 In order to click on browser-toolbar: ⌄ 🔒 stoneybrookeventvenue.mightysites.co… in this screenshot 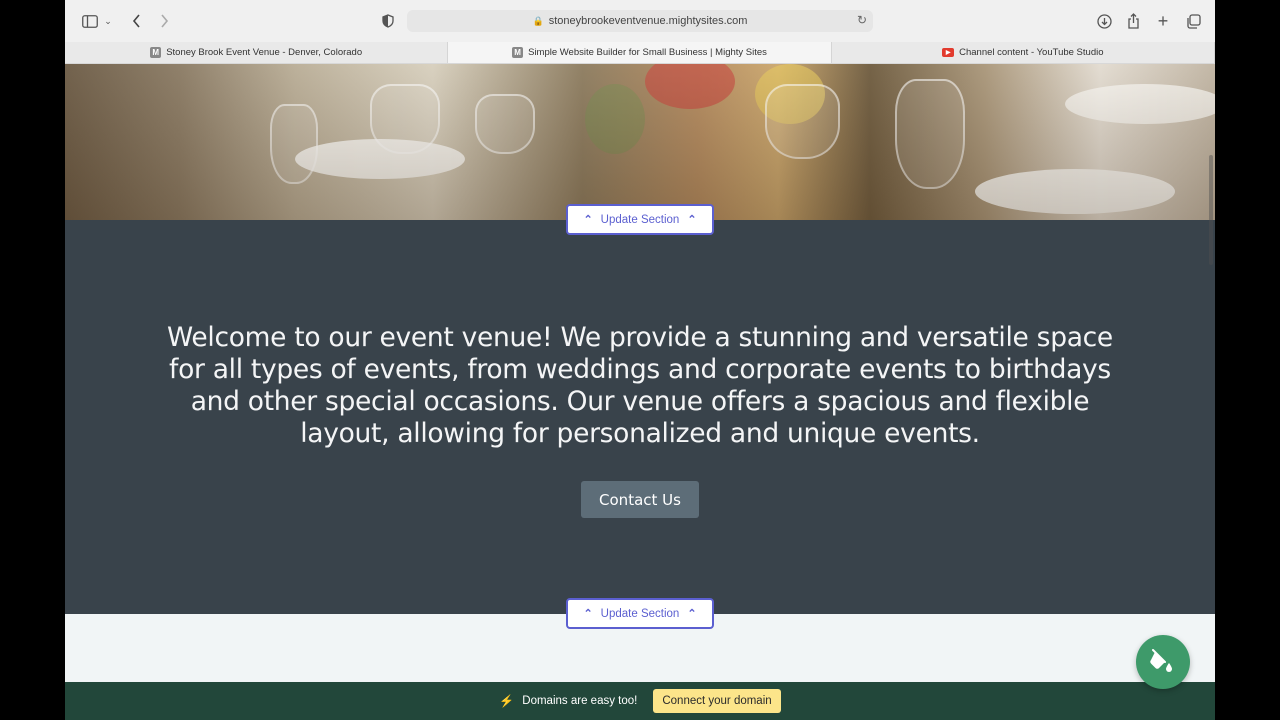, I will do `click(640, 21)`.